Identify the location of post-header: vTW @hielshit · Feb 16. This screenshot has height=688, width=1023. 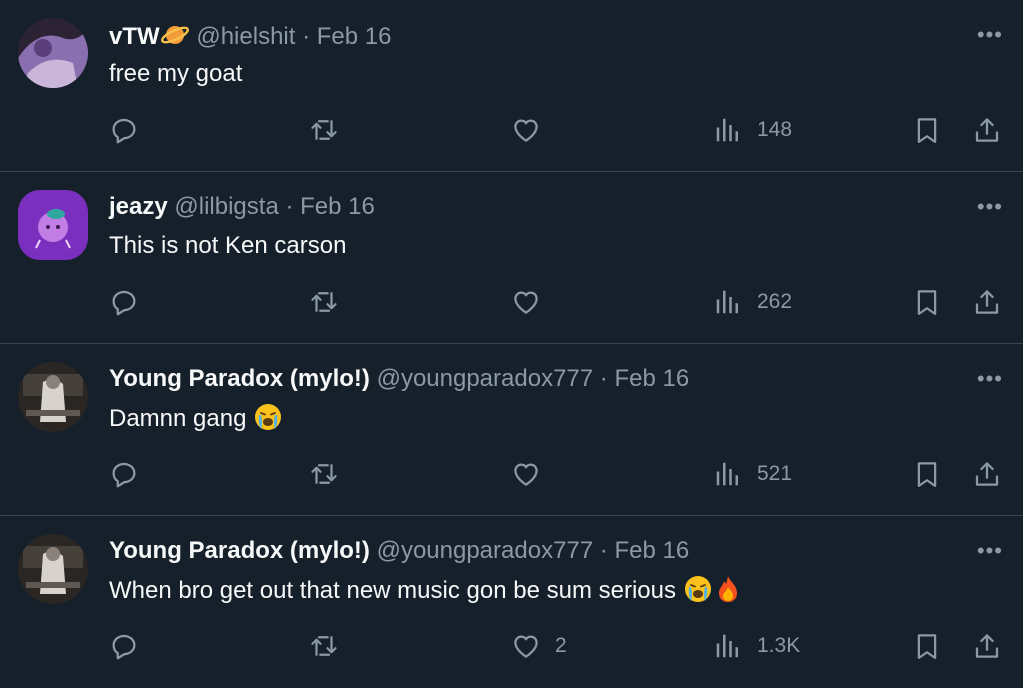
(250, 36).